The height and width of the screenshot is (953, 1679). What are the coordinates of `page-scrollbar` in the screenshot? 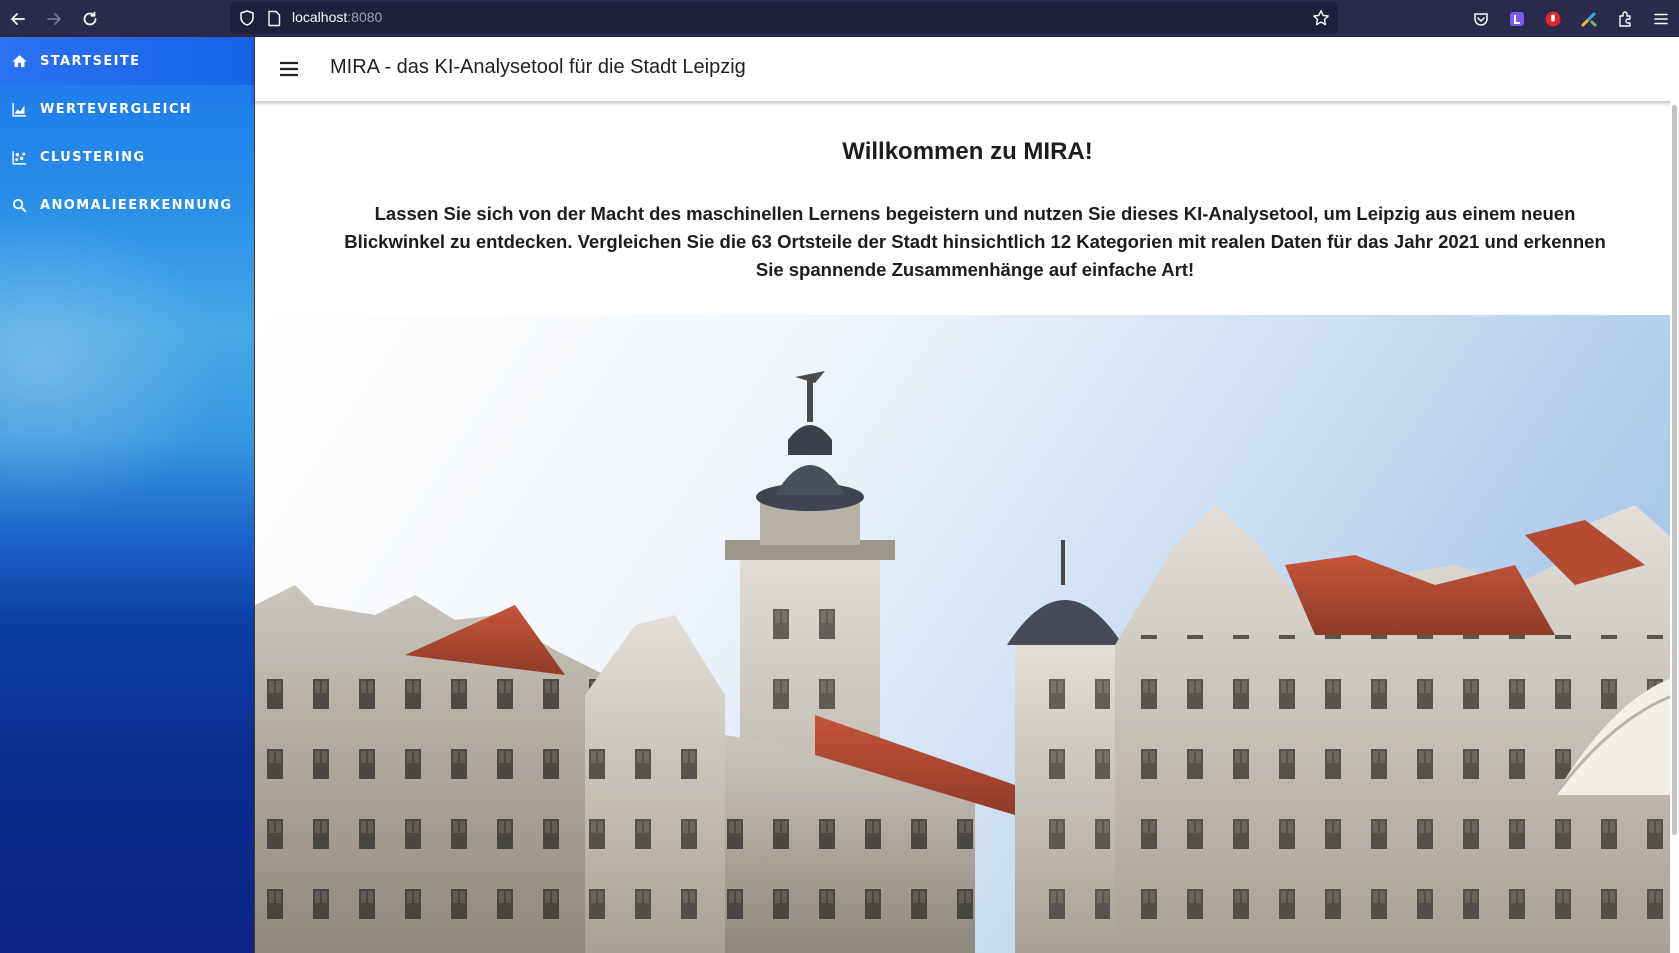 It's located at (1674, 527).